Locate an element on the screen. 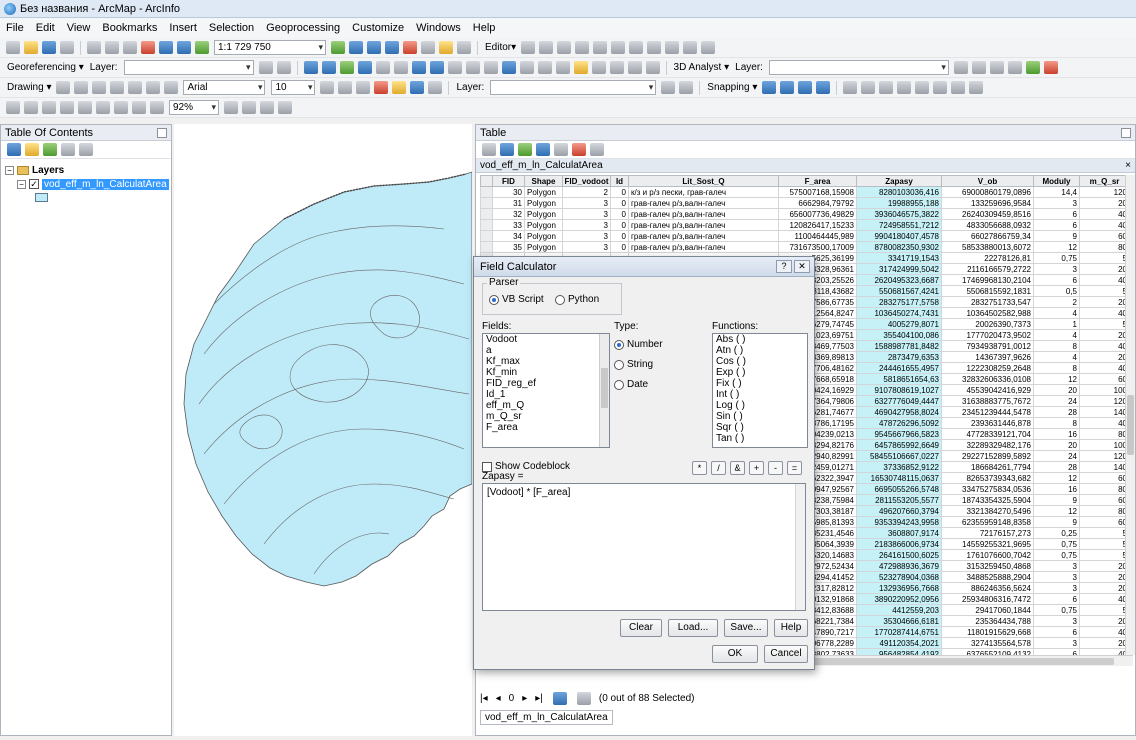  table-cell: 18743354325,5904 is located at coordinates (987, 500).